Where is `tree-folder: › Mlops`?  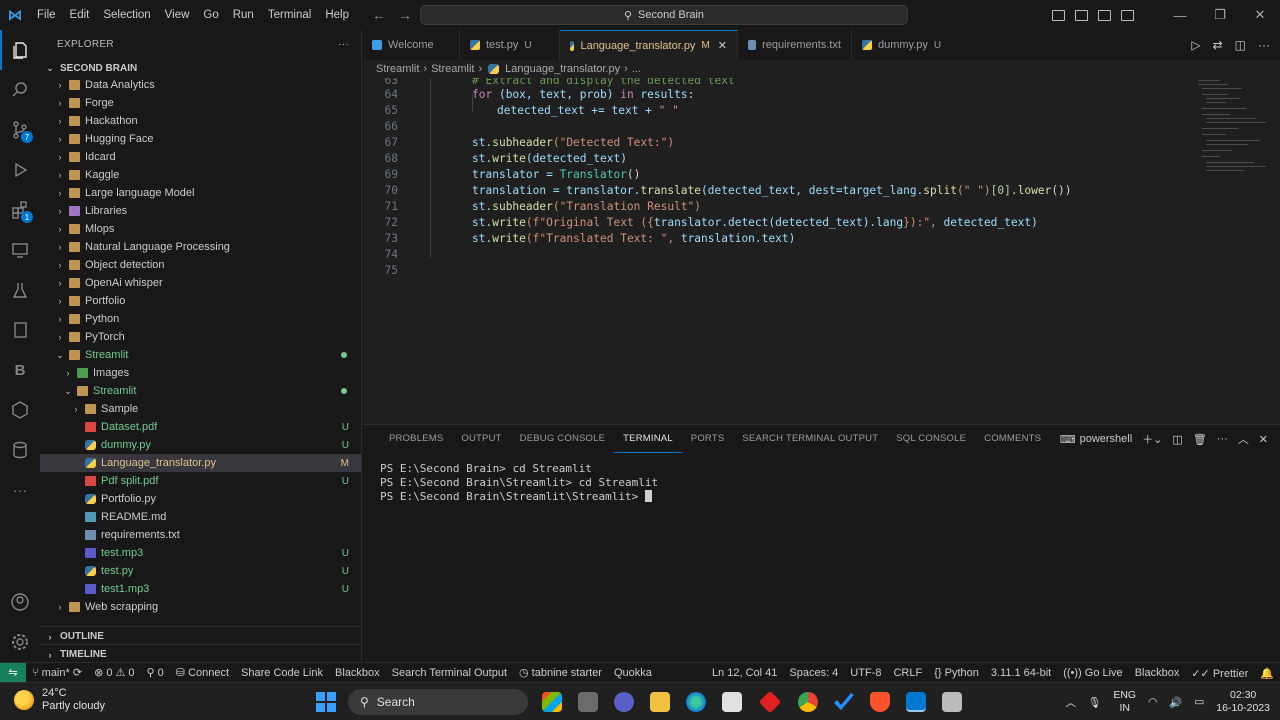 tree-folder: › Mlops is located at coordinates (200, 229).